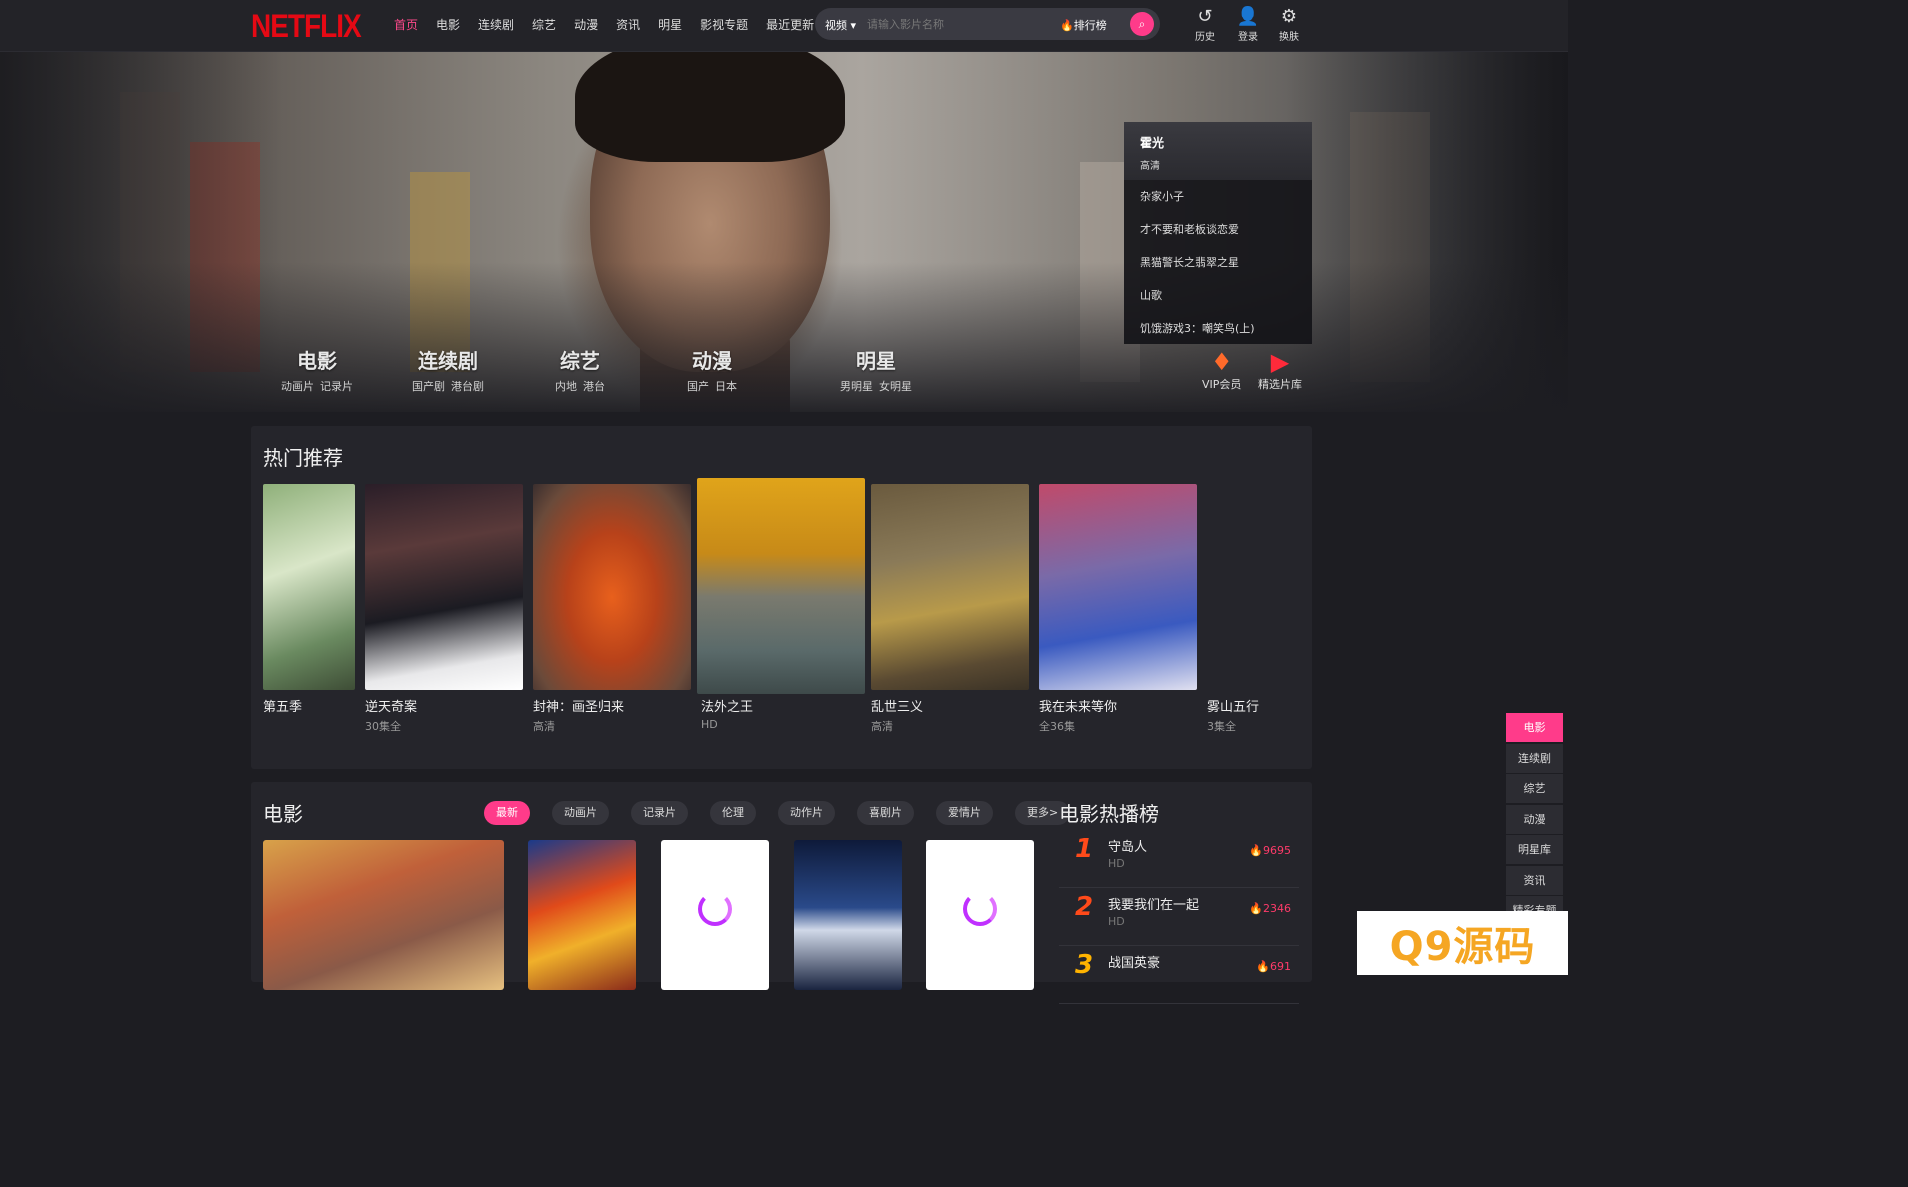 This screenshot has height=1187, width=1908. What do you see at coordinates (1179, 975) in the screenshot?
I see `rank-row: 3 战国英豪 🔥691` at bounding box center [1179, 975].